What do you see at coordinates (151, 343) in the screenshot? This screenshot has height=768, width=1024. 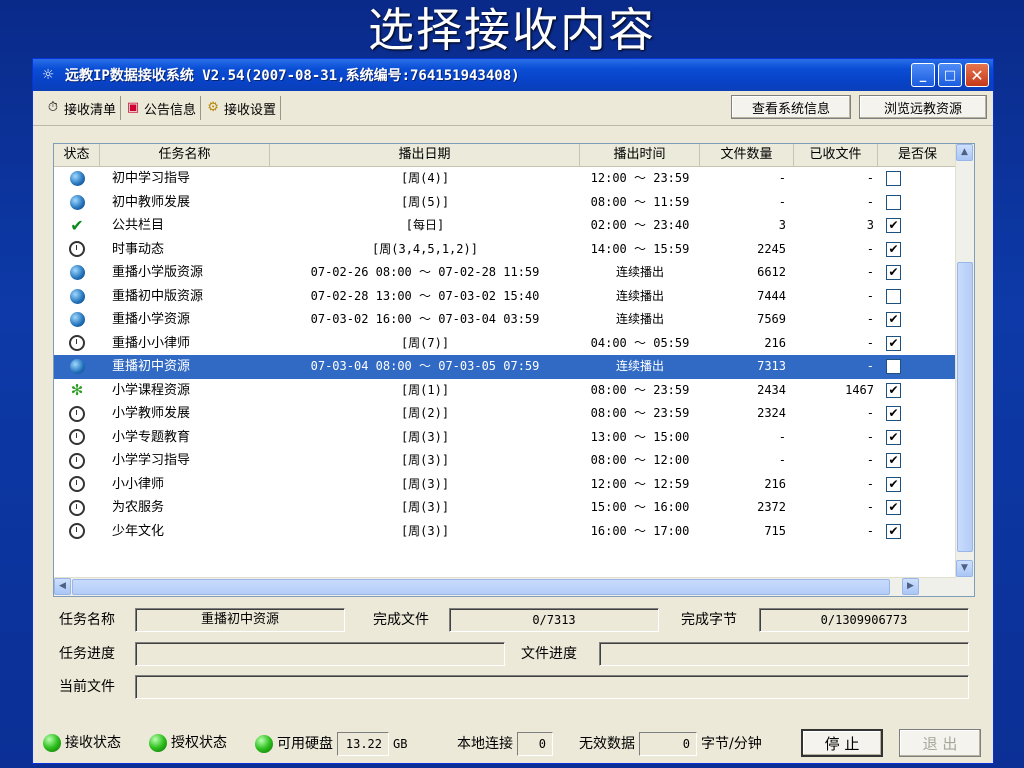 I see `task-name-cell: 重播小小律师` at bounding box center [151, 343].